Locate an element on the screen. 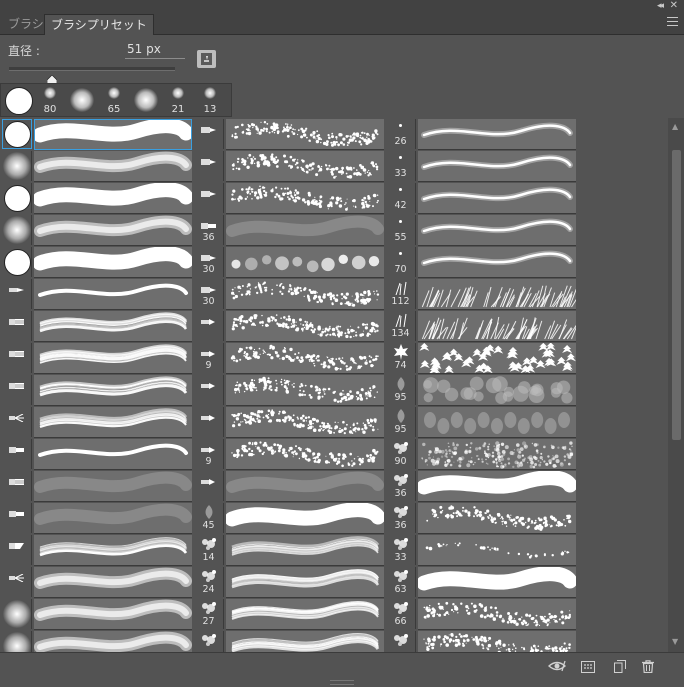  brush-tip-dot-icon: 70 is located at coordinates (401, 262).